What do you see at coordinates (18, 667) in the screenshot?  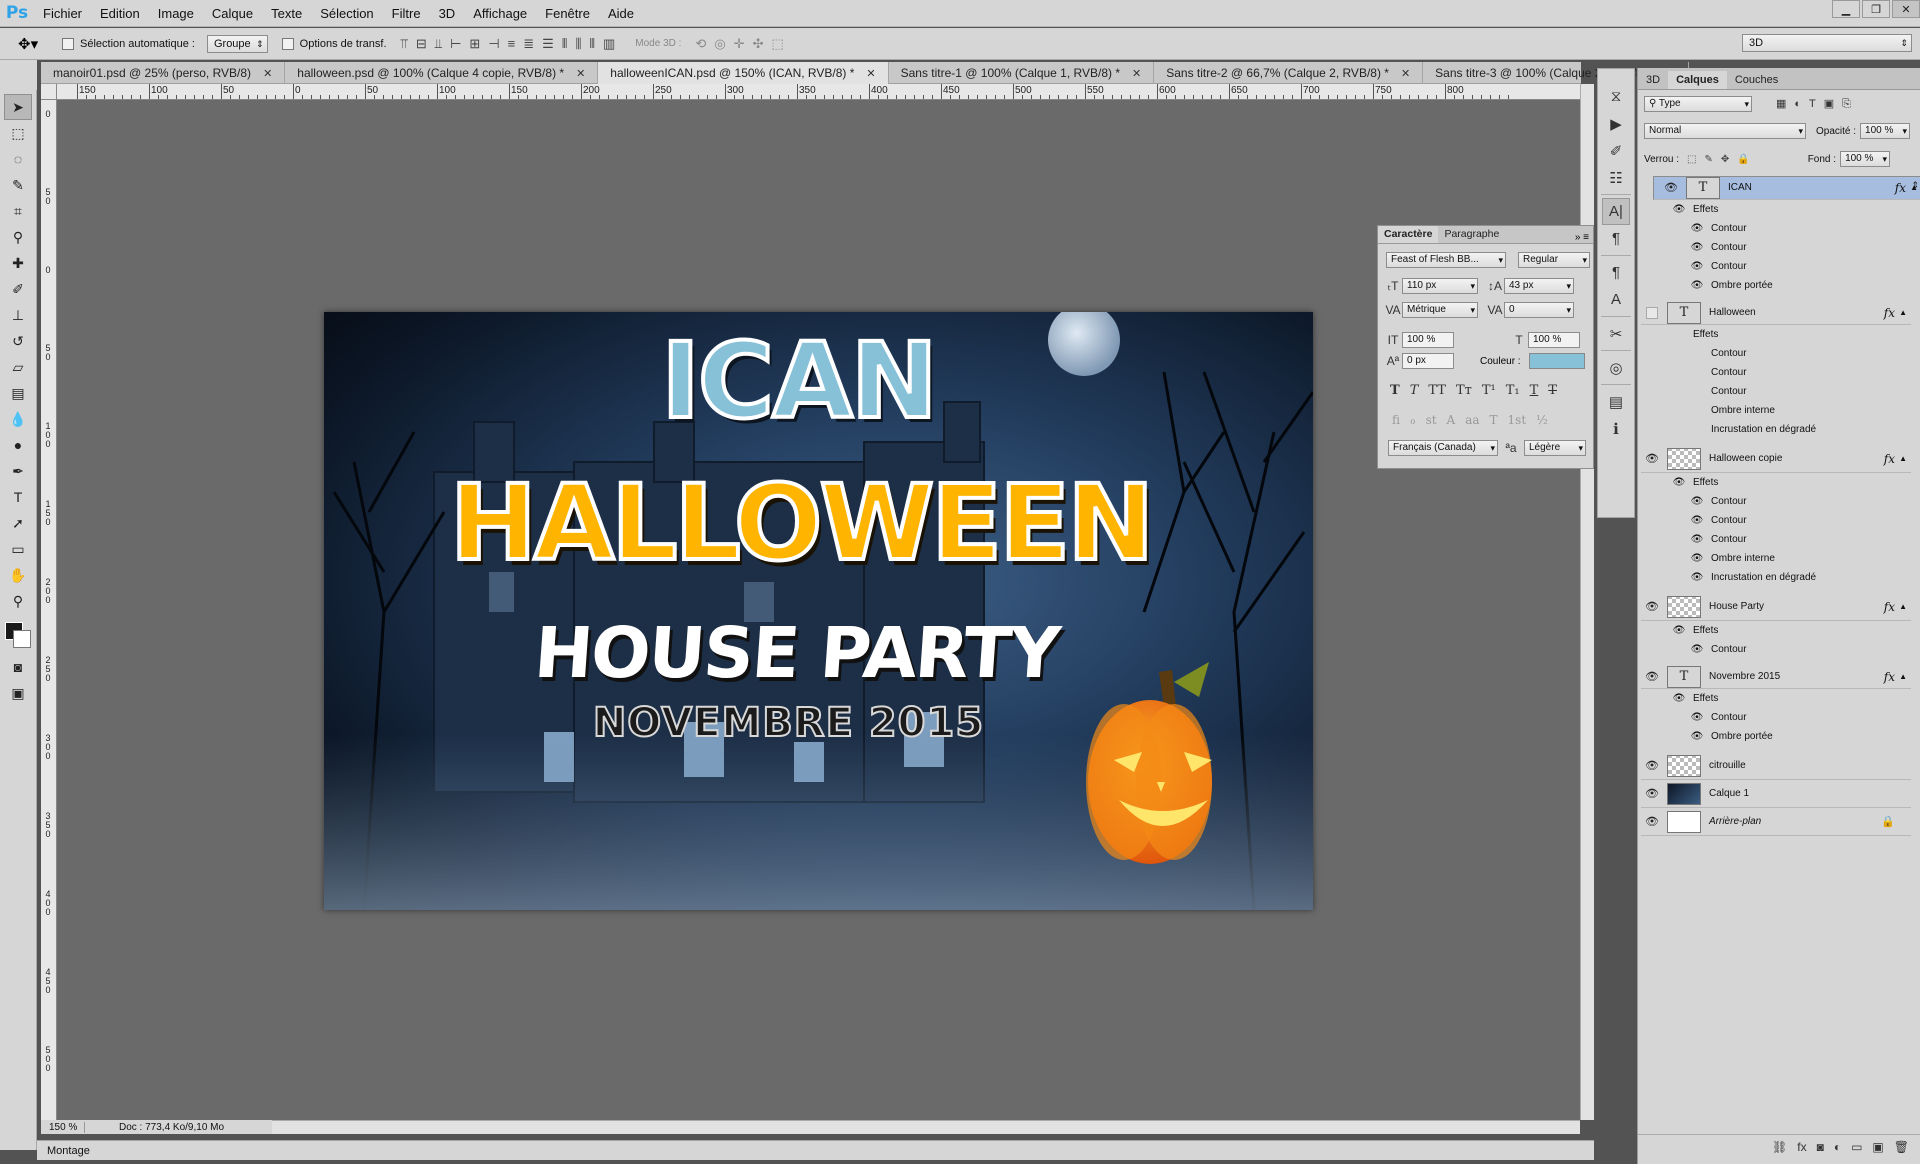 I see `quick-mask-icon: ◙` at bounding box center [18, 667].